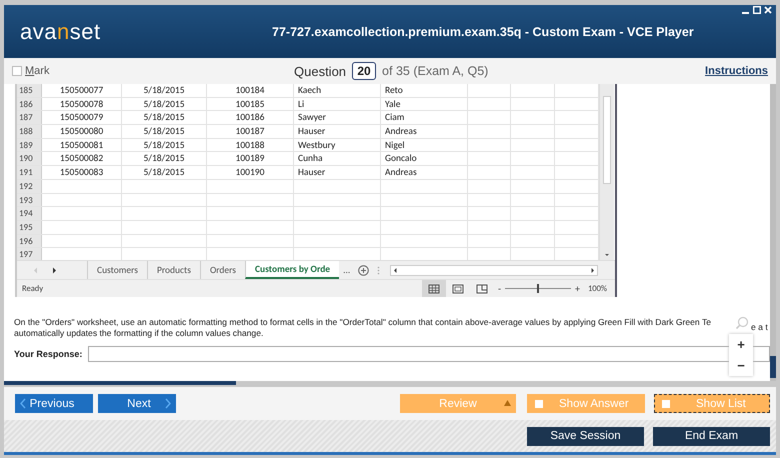 This screenshot has width=780, height=458. I want to click on question-text: e a t, so click(759, 327).